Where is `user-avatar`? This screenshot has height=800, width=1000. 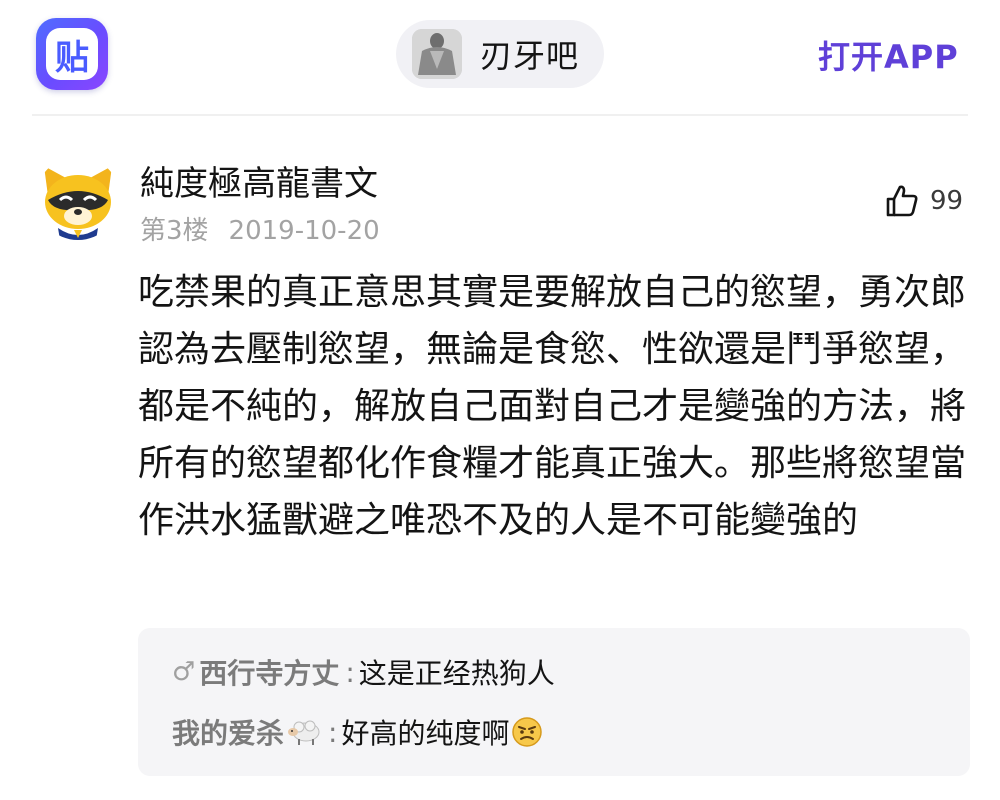 user-avatar is located at coordinates (78, 198).